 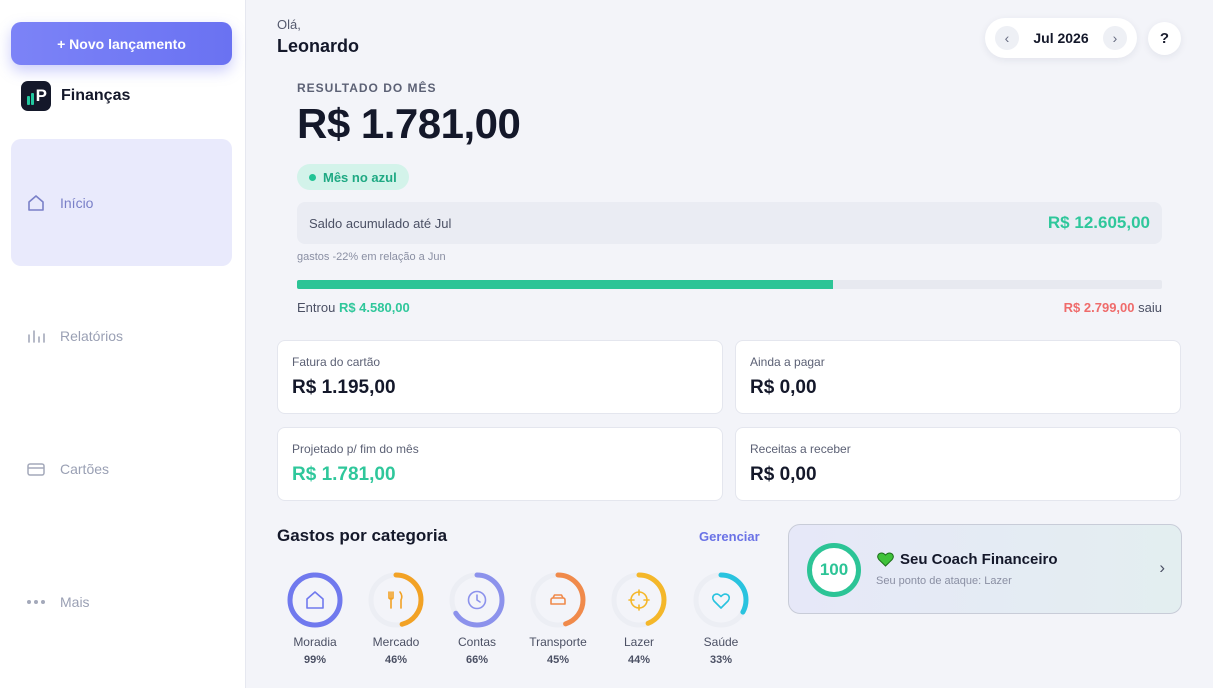 What do you see at coordinates (639, 642) in the screenshot?
I see `category-name: Lazer` at bounding box center [639, 642].